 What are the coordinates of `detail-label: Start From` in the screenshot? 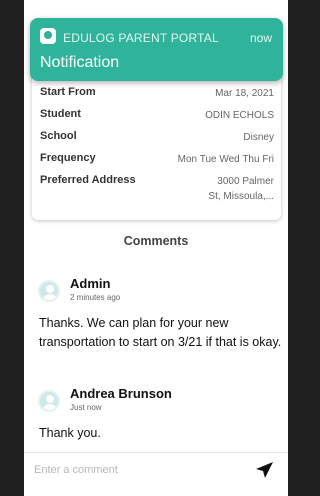 It's located at (68, 92).